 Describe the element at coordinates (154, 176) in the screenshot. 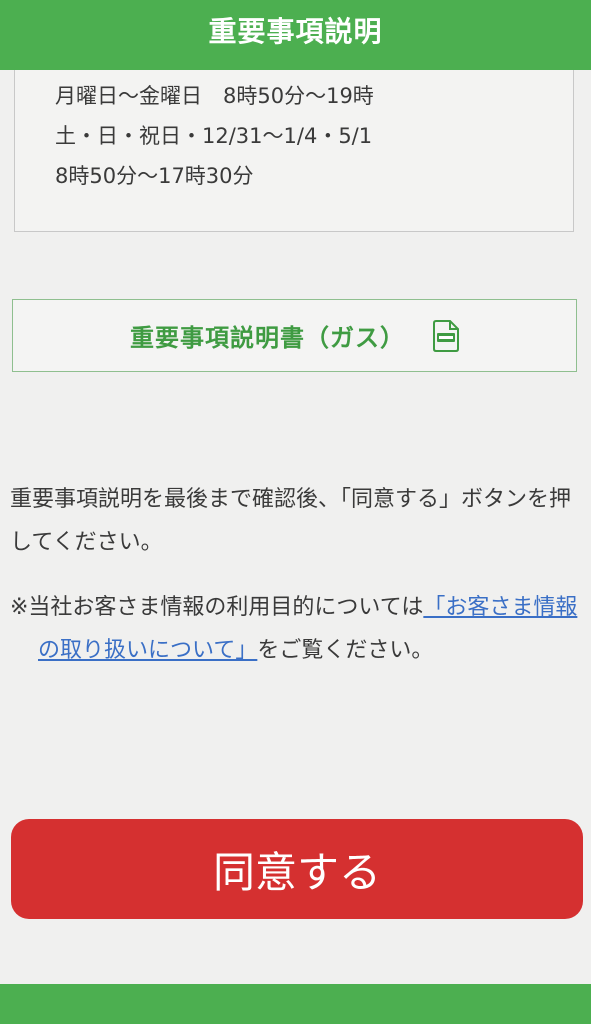

I see `hours-holiday-time-line: 8時50分～17時30分` at that location.